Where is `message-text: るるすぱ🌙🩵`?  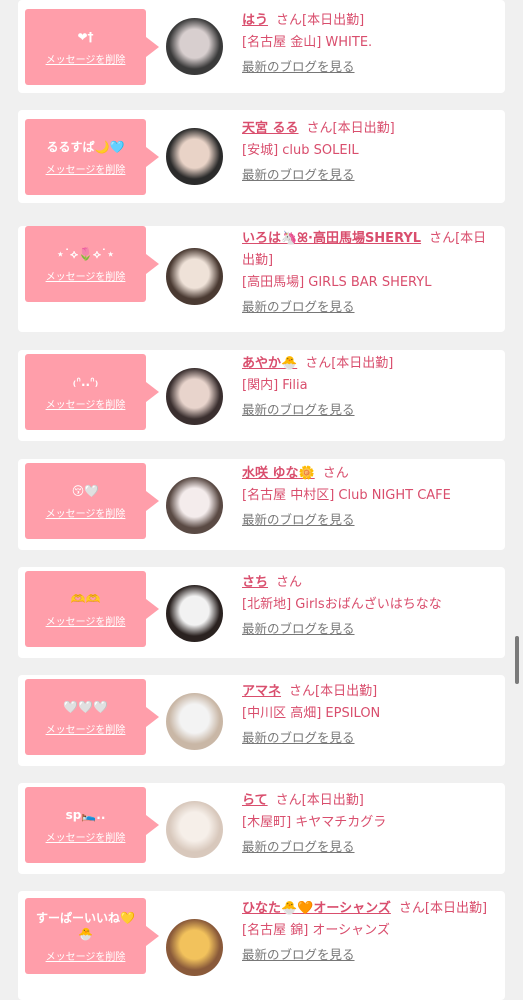 message-text: るるすぱ🌙🩵 is located at coordinates (85, 146).